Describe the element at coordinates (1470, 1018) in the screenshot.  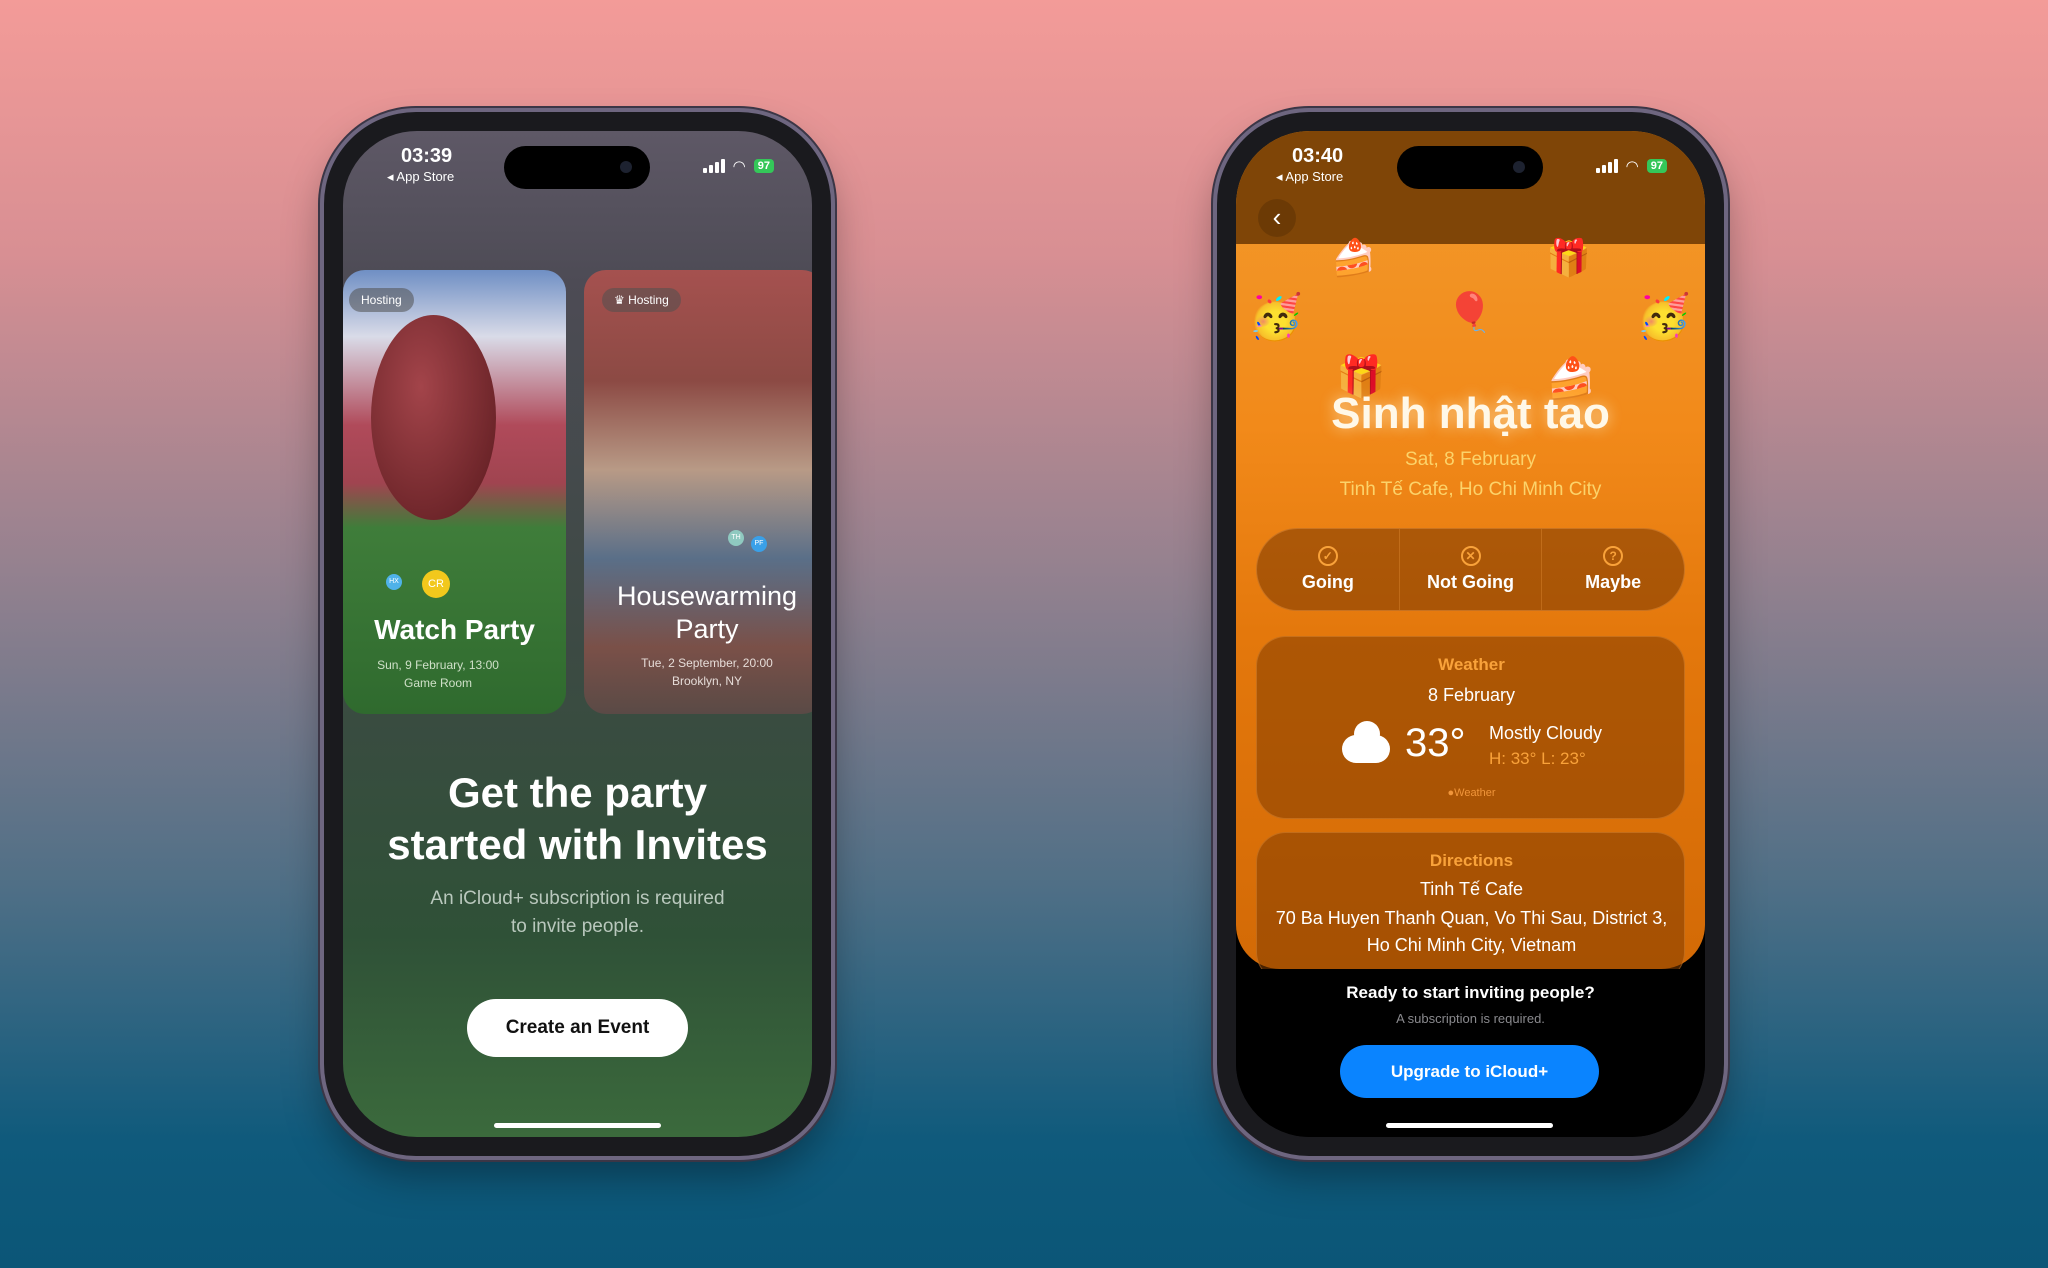
I see `invite-prompt-sub: A subscription is required.` at that location.